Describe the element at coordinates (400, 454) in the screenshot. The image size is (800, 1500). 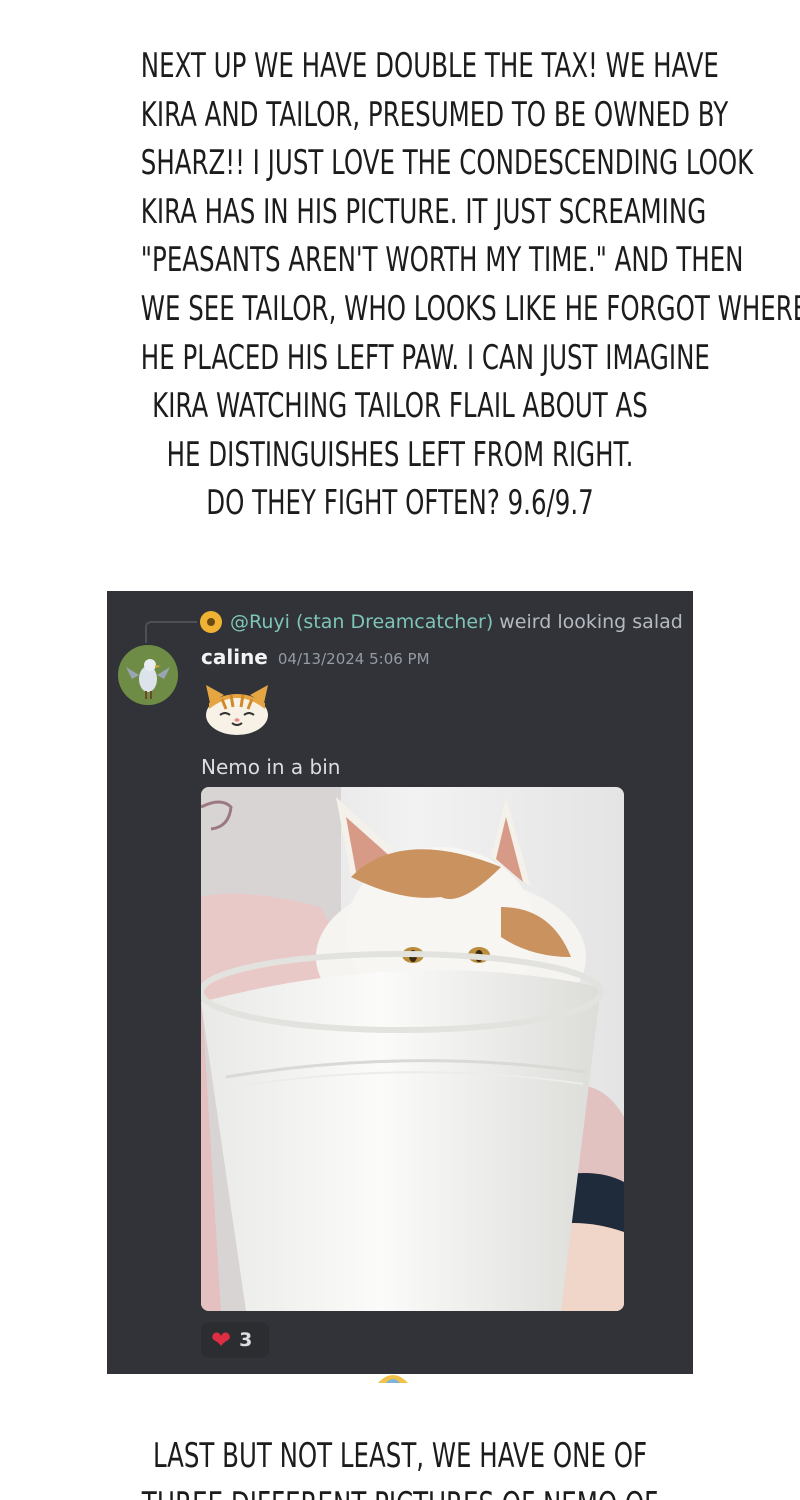
I see `caption-line: HE DISTINGUISHES LEFT FROM RIGHT.` at that location.